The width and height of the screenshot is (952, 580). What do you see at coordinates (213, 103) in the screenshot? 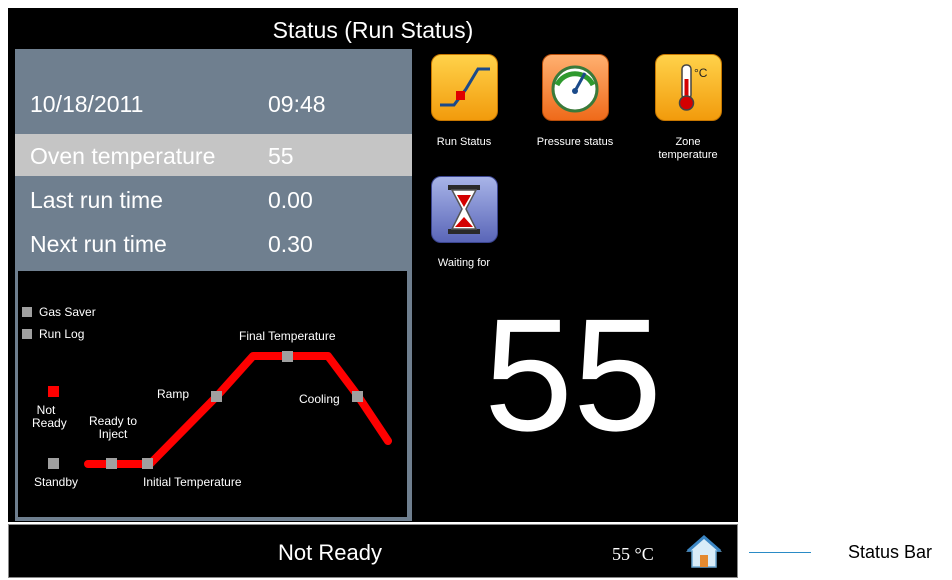
I see `datetime-row: 10/18/2011 09:48` at bounding box center [213, 103].